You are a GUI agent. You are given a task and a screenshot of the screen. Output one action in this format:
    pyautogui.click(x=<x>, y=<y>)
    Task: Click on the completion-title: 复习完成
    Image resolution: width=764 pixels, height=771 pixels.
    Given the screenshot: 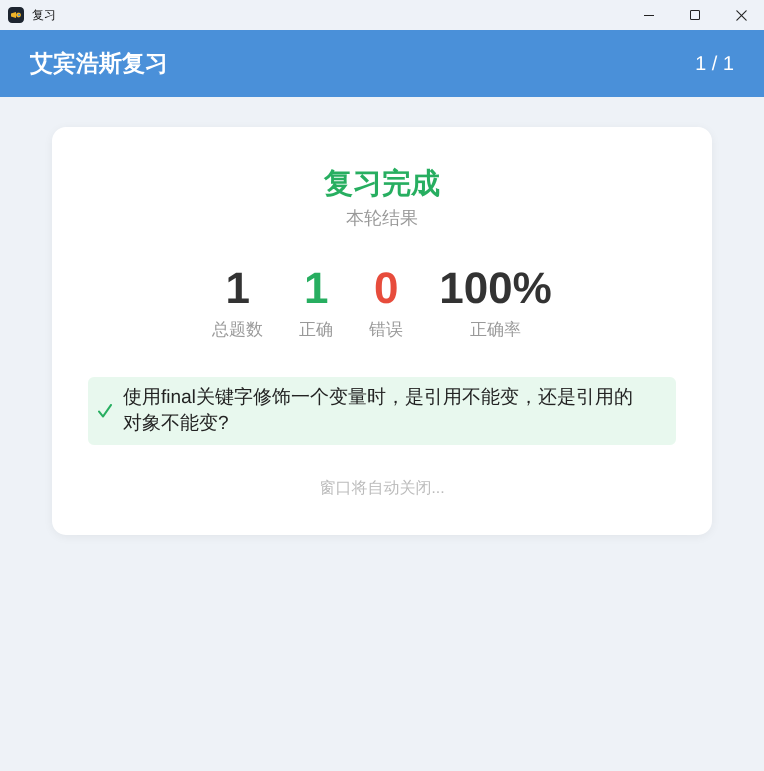 What is the action you would take?
    pyautogui.click(x=381, y=184)
    